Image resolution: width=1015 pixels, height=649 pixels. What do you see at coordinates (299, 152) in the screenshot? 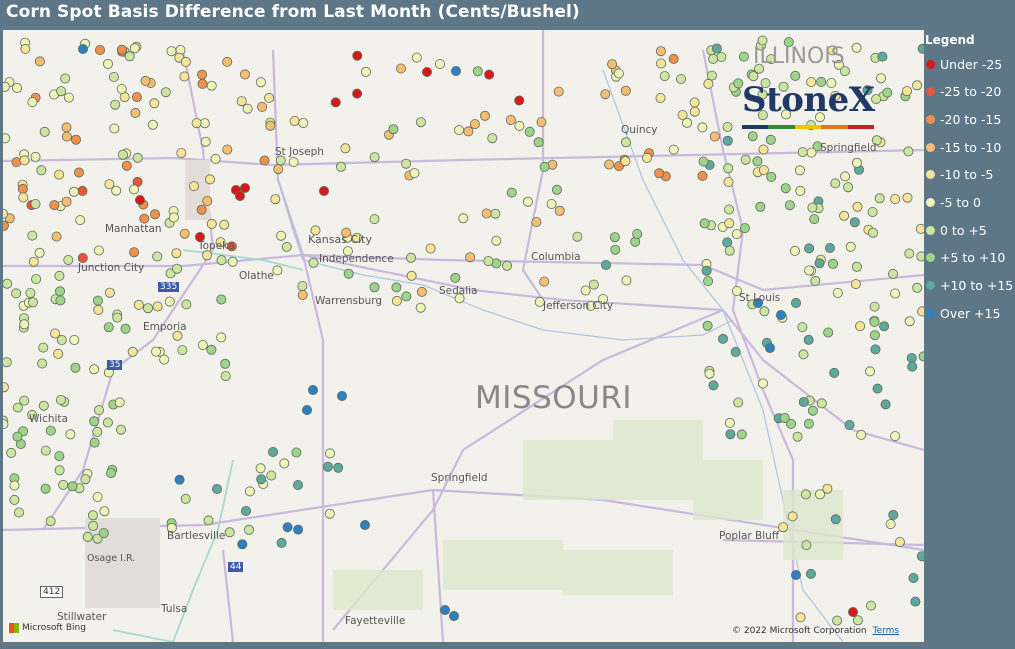
I see `place-st-joseph: St Joseph` at bounding box center [299, 152].